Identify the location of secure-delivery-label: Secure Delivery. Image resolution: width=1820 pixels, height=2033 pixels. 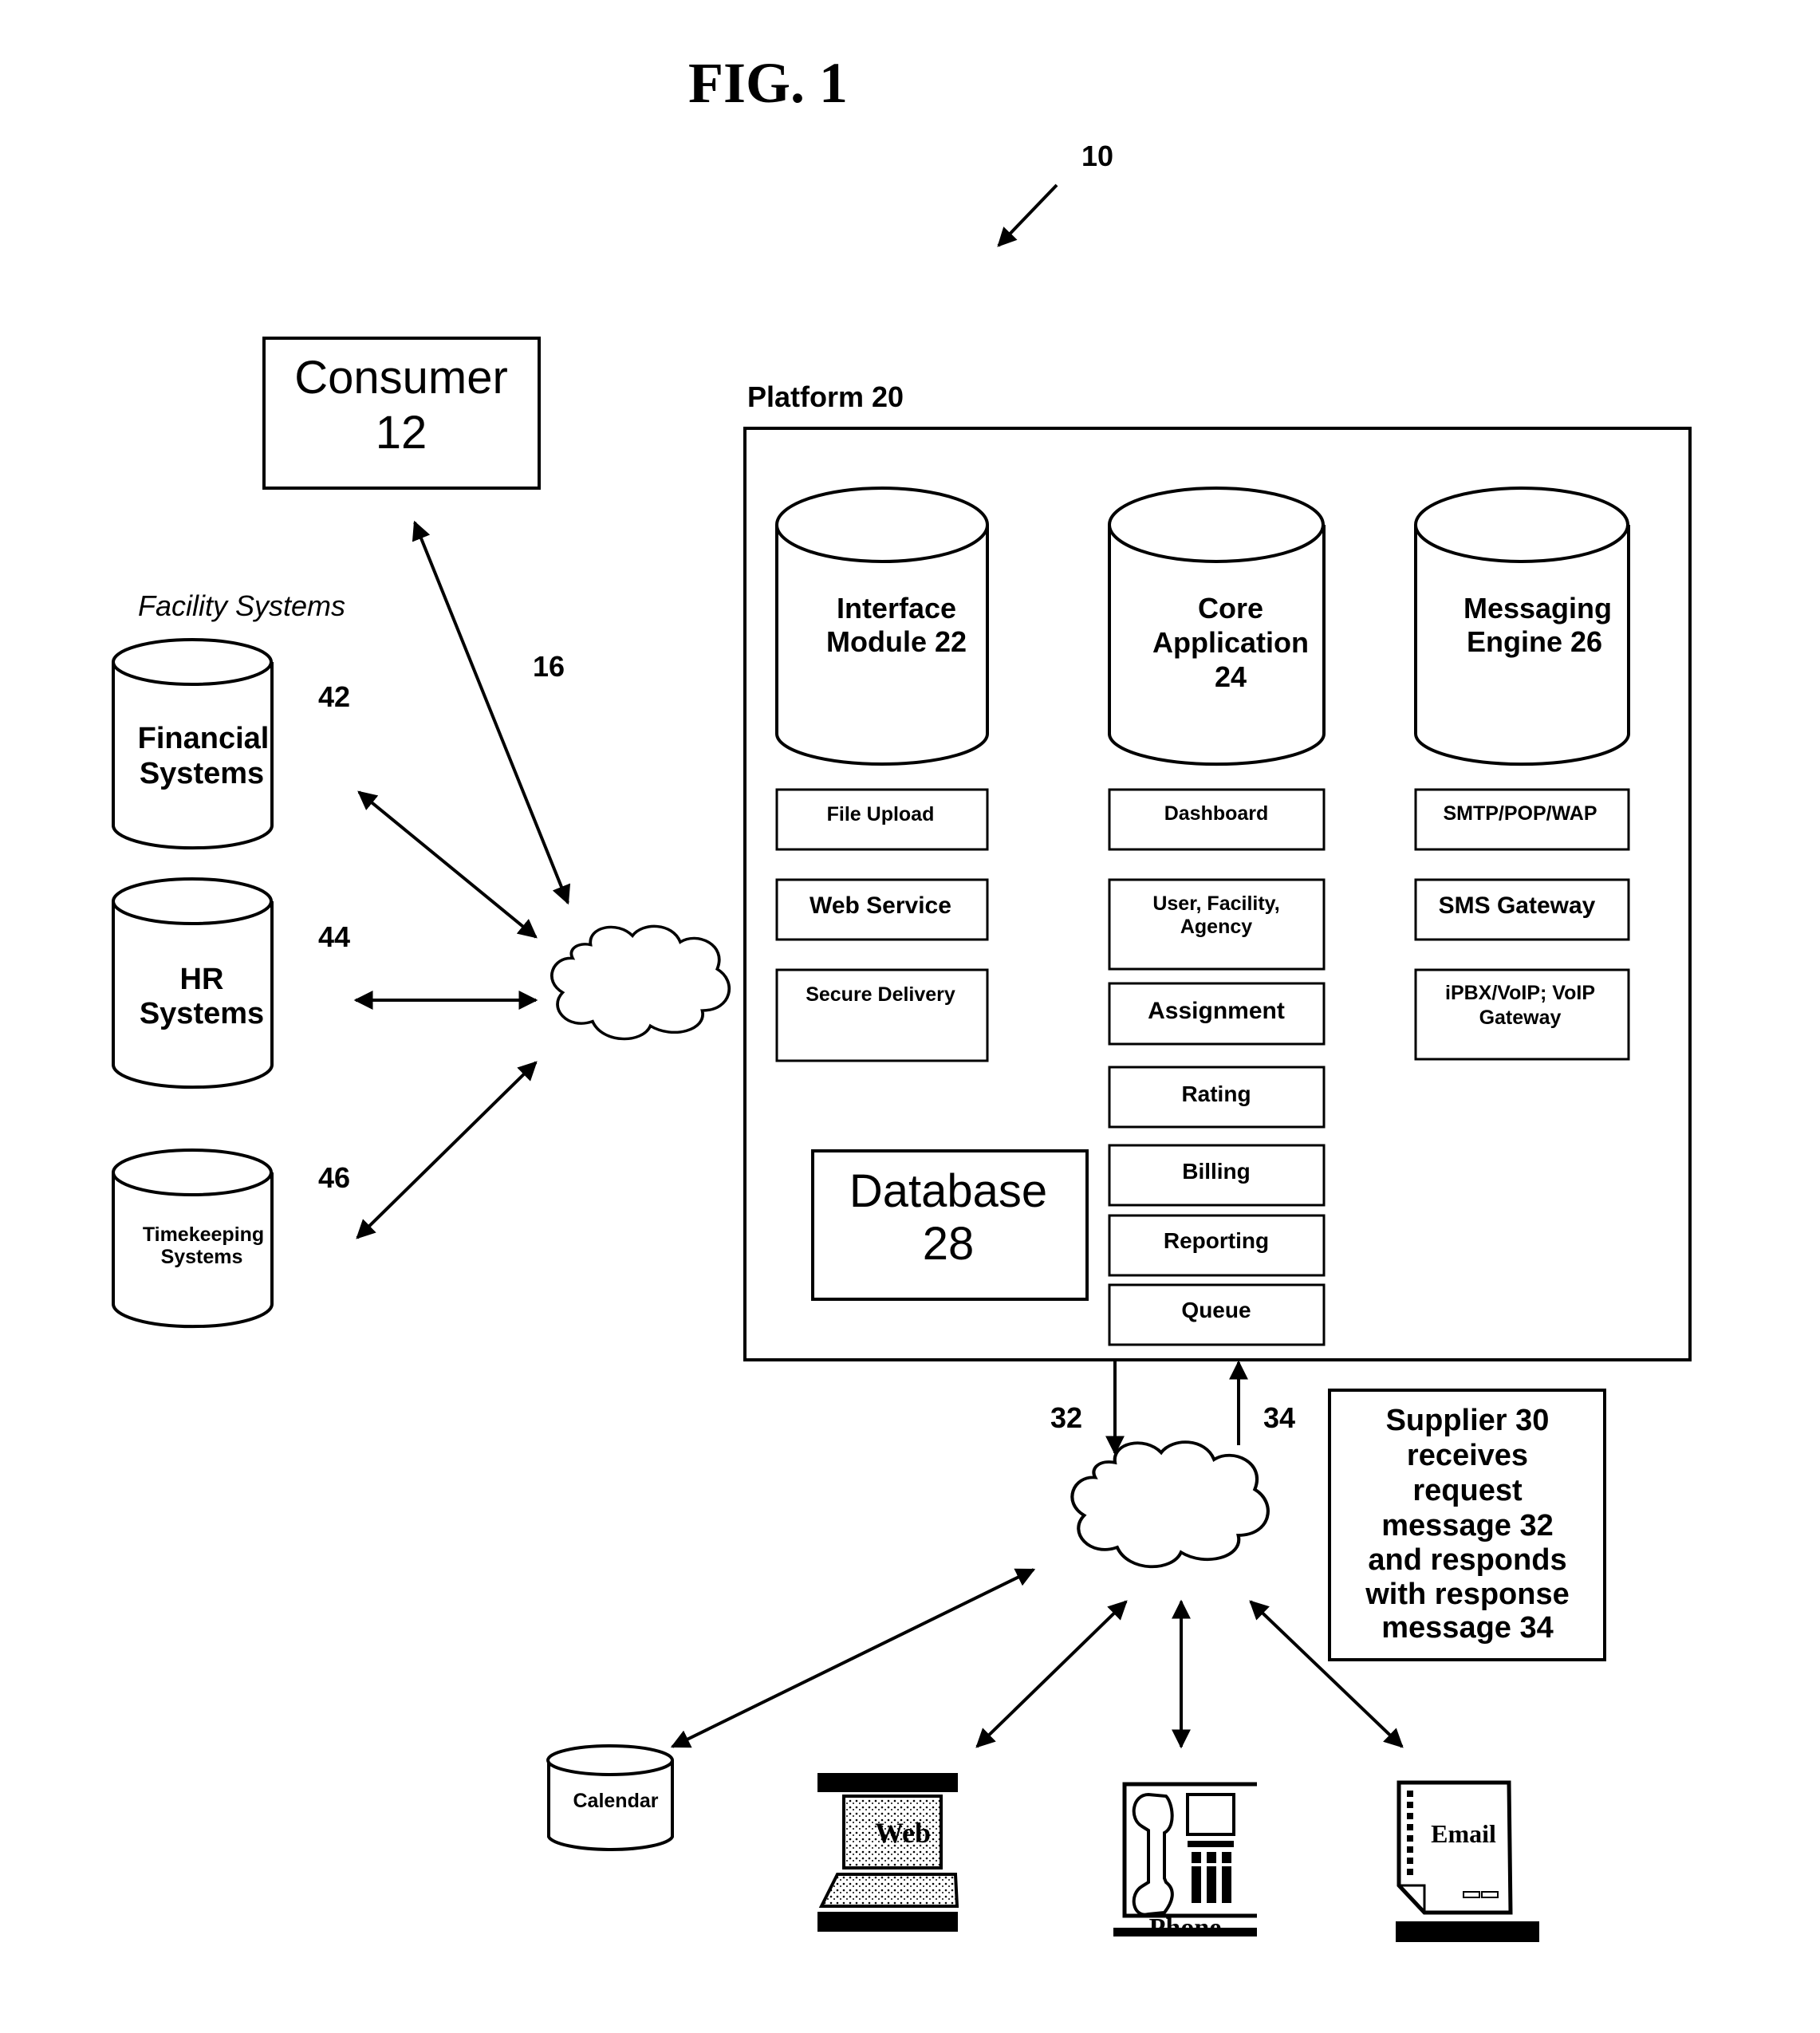
(880, 994).